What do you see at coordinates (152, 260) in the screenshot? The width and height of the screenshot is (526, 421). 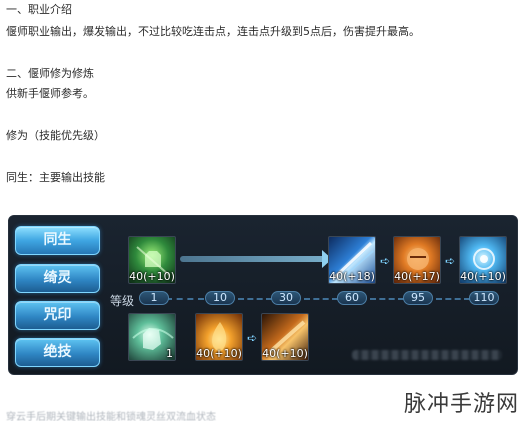 I see `green-fist-skill-icon: 40(+10)` at bounding box center [152, 260].